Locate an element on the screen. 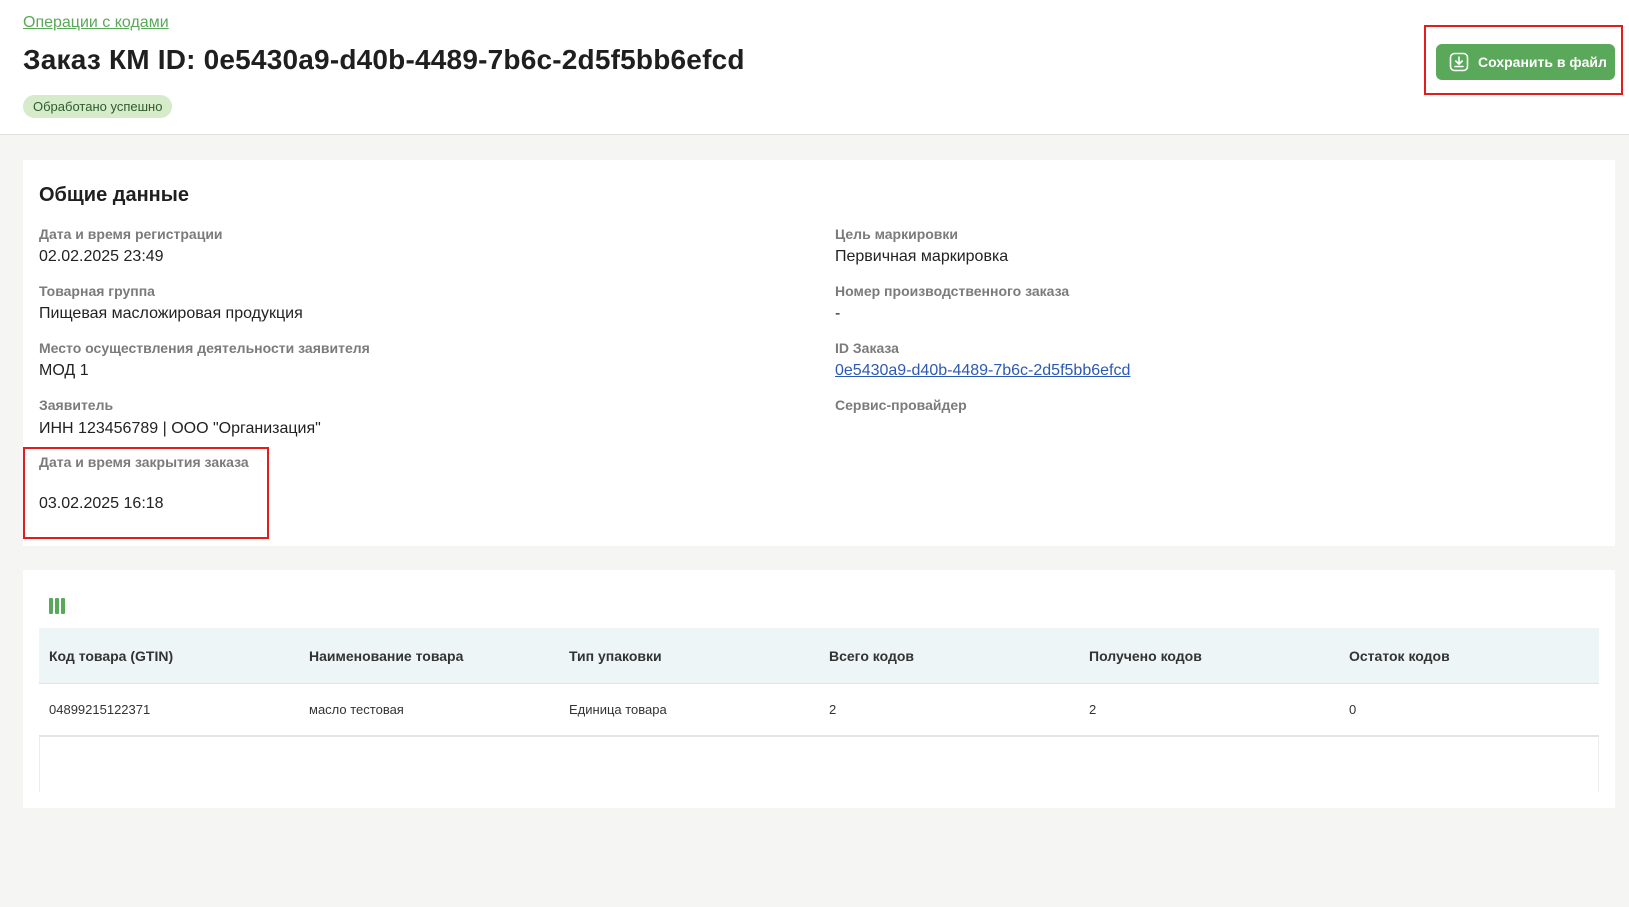 Image resolution: width=1629 pixels, height=907 pixels. status-badge: Обработано успешно is located at coordinates (98, 106).